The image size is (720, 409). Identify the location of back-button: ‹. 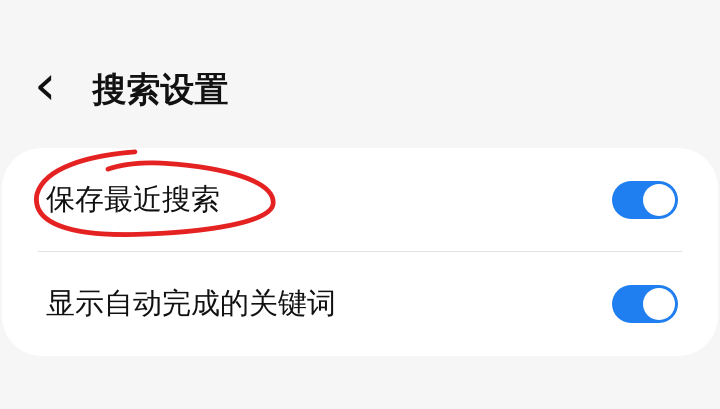
(45, 90).